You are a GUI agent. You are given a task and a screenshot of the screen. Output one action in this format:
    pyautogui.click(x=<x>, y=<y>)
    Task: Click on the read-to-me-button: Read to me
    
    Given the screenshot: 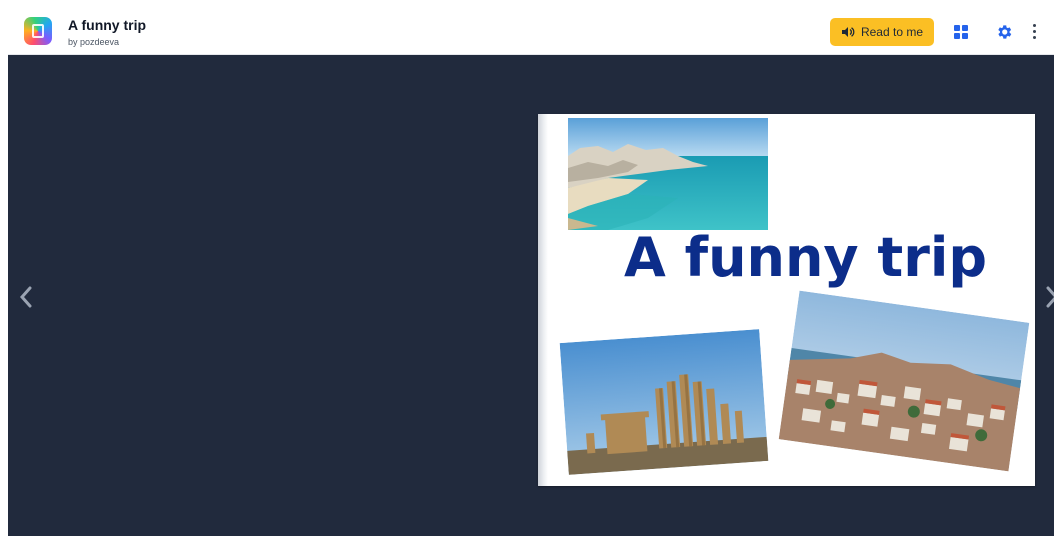 What is the action you would take?
    pyautogui.click(x=882, y=32)
    